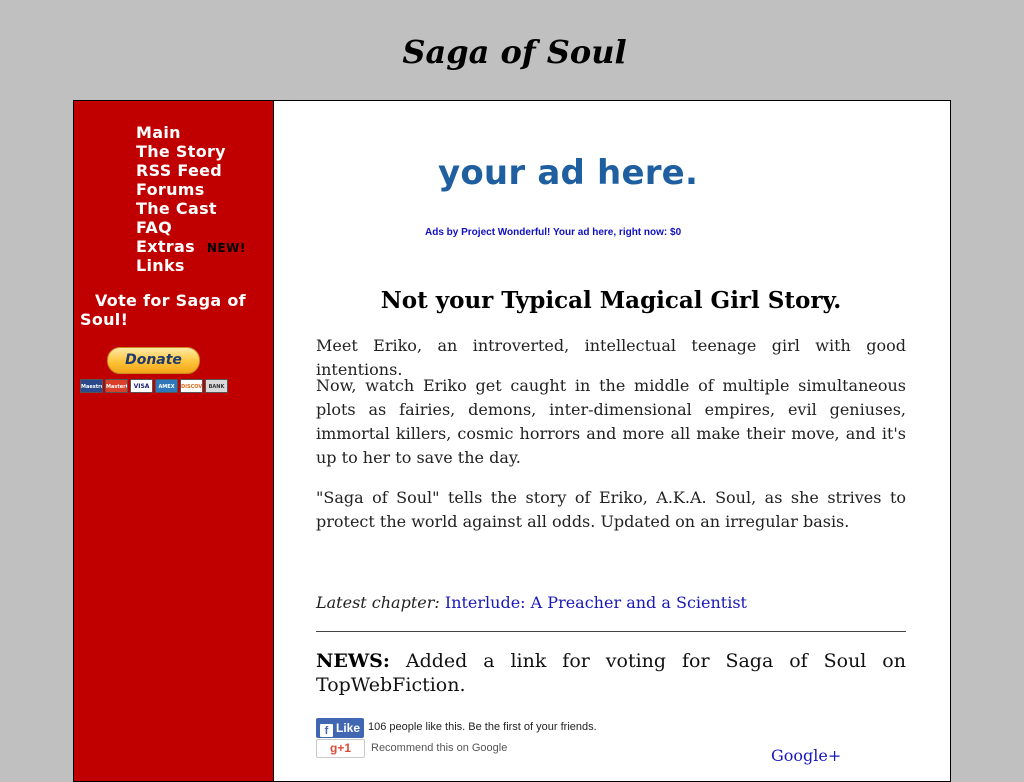 The width and height of the screenshot is (1024, 782). What do you see at coordinates (181, 151) in the screenshot?
I see `nav-link-the-story: The Story` at bounding box center [181, 151].